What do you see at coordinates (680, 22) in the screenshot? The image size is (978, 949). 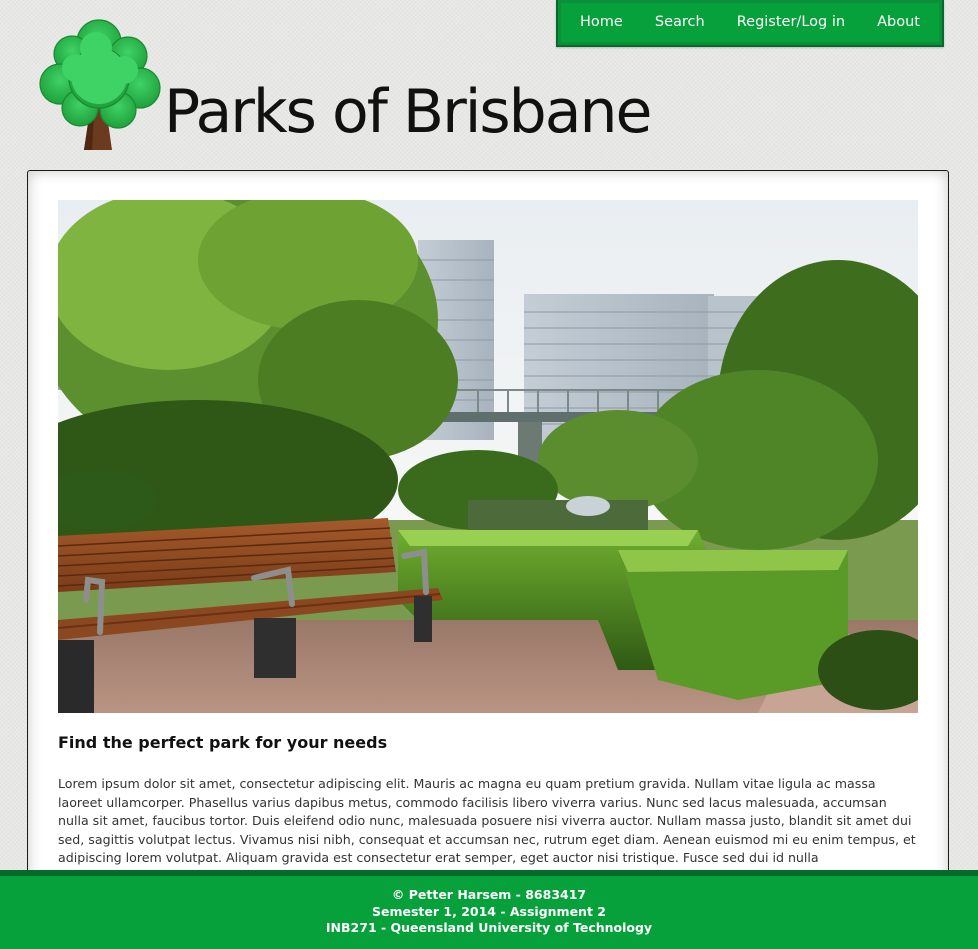 I see `nav-search-link: Search` at bounding box center [680, 22].